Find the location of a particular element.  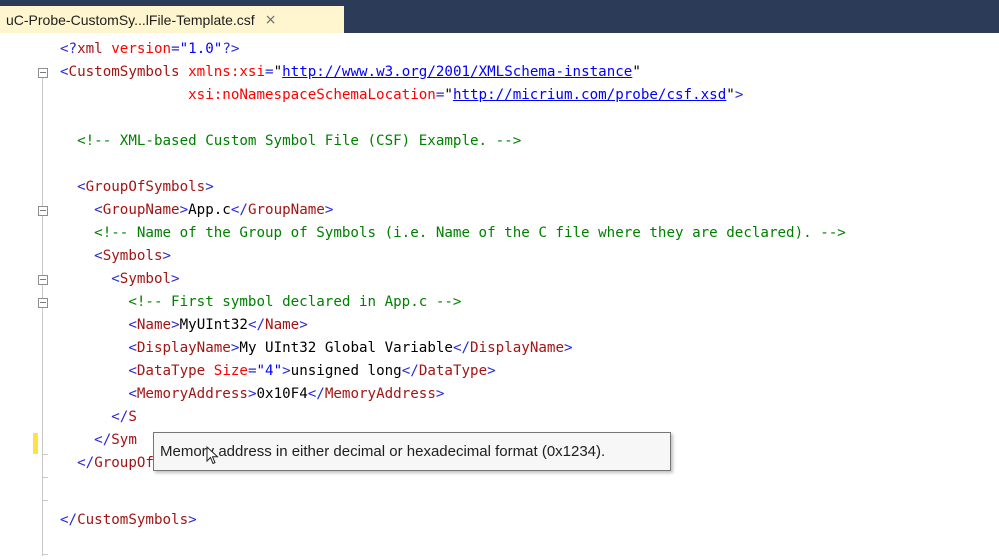

xml-bracket: <? is located at coordinates (69, 49).